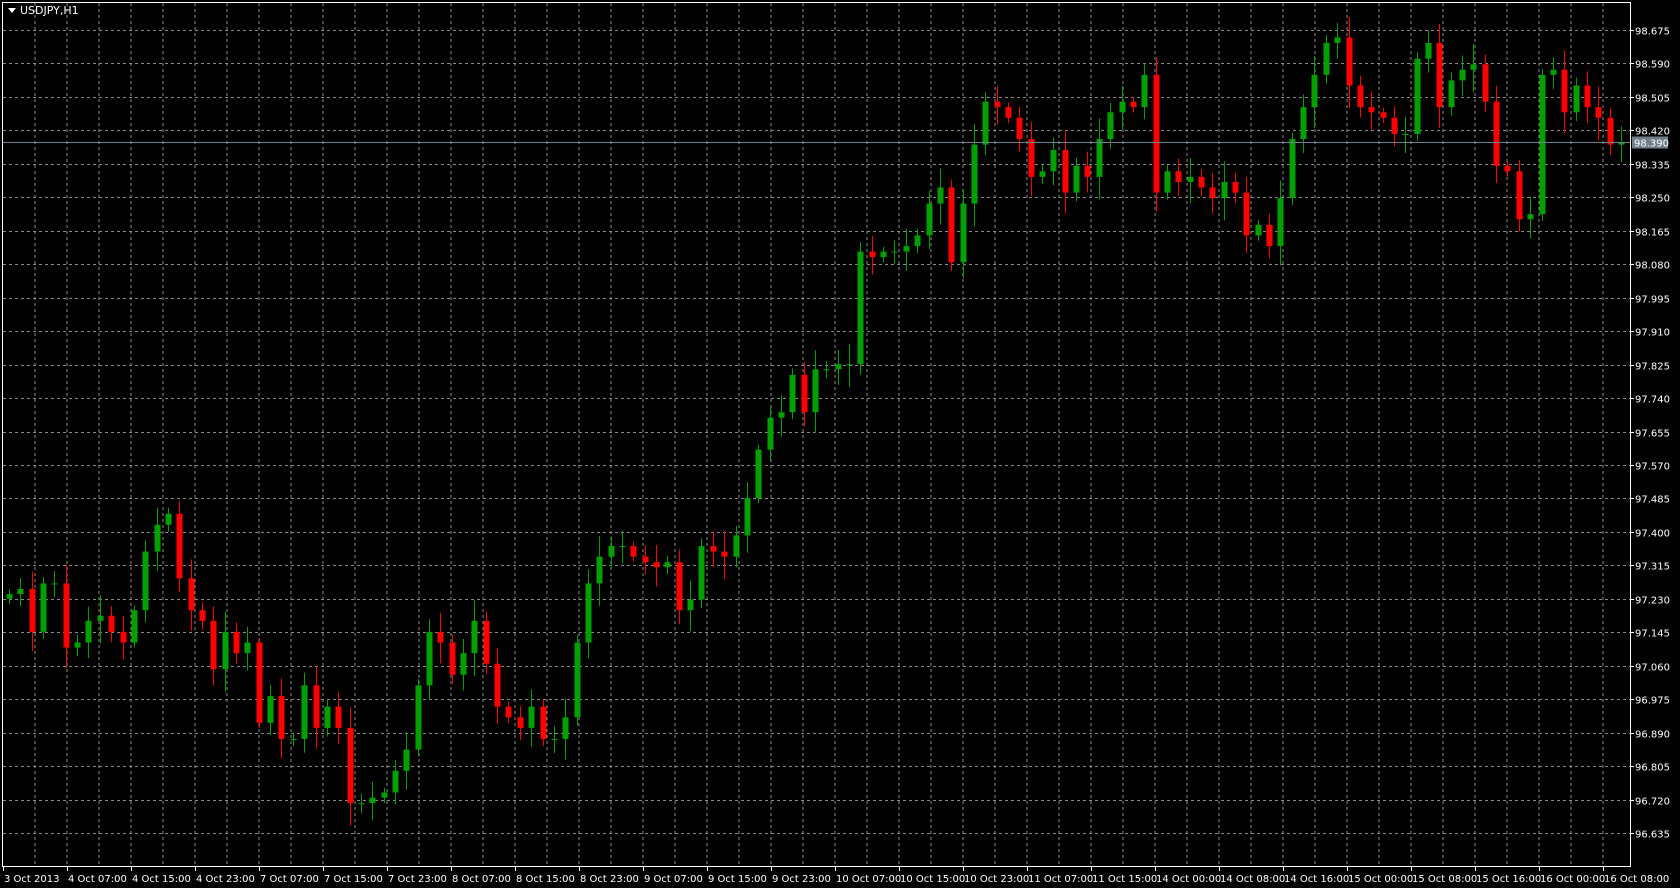 The image size is (1680, 888). What do you see at coordinates (1652, 601) in the screenshot?
I see `y-tick-label: 97.230` at bounding box center [1652, 601].